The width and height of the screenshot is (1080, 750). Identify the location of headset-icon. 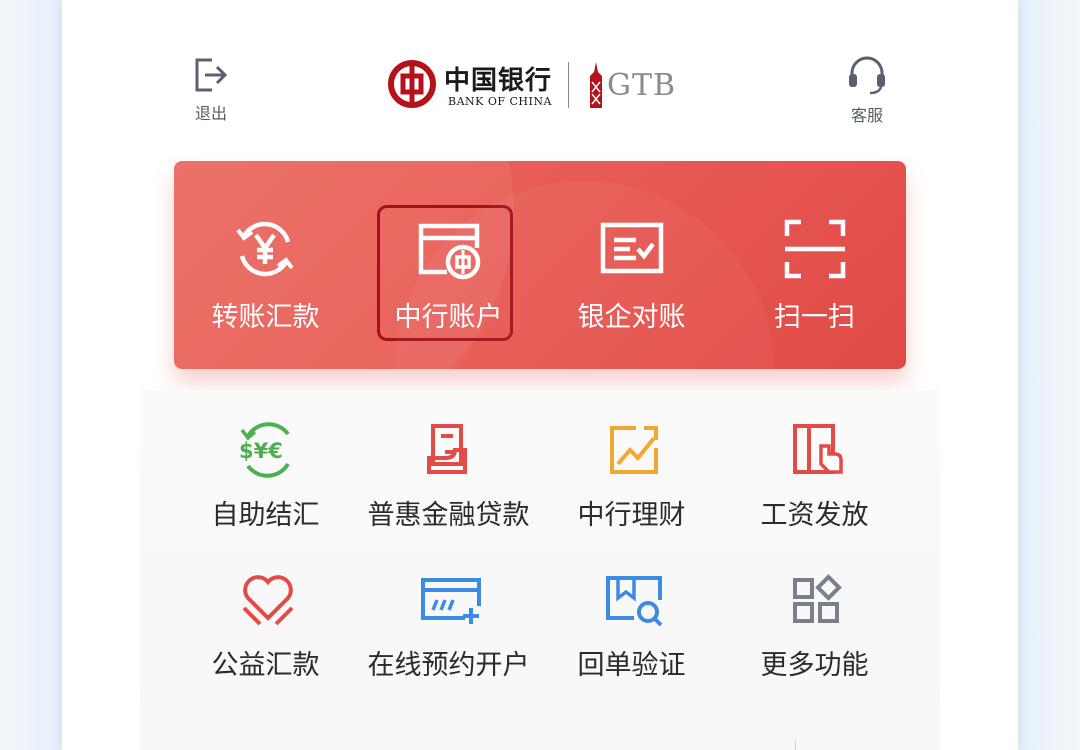
(867, 75).